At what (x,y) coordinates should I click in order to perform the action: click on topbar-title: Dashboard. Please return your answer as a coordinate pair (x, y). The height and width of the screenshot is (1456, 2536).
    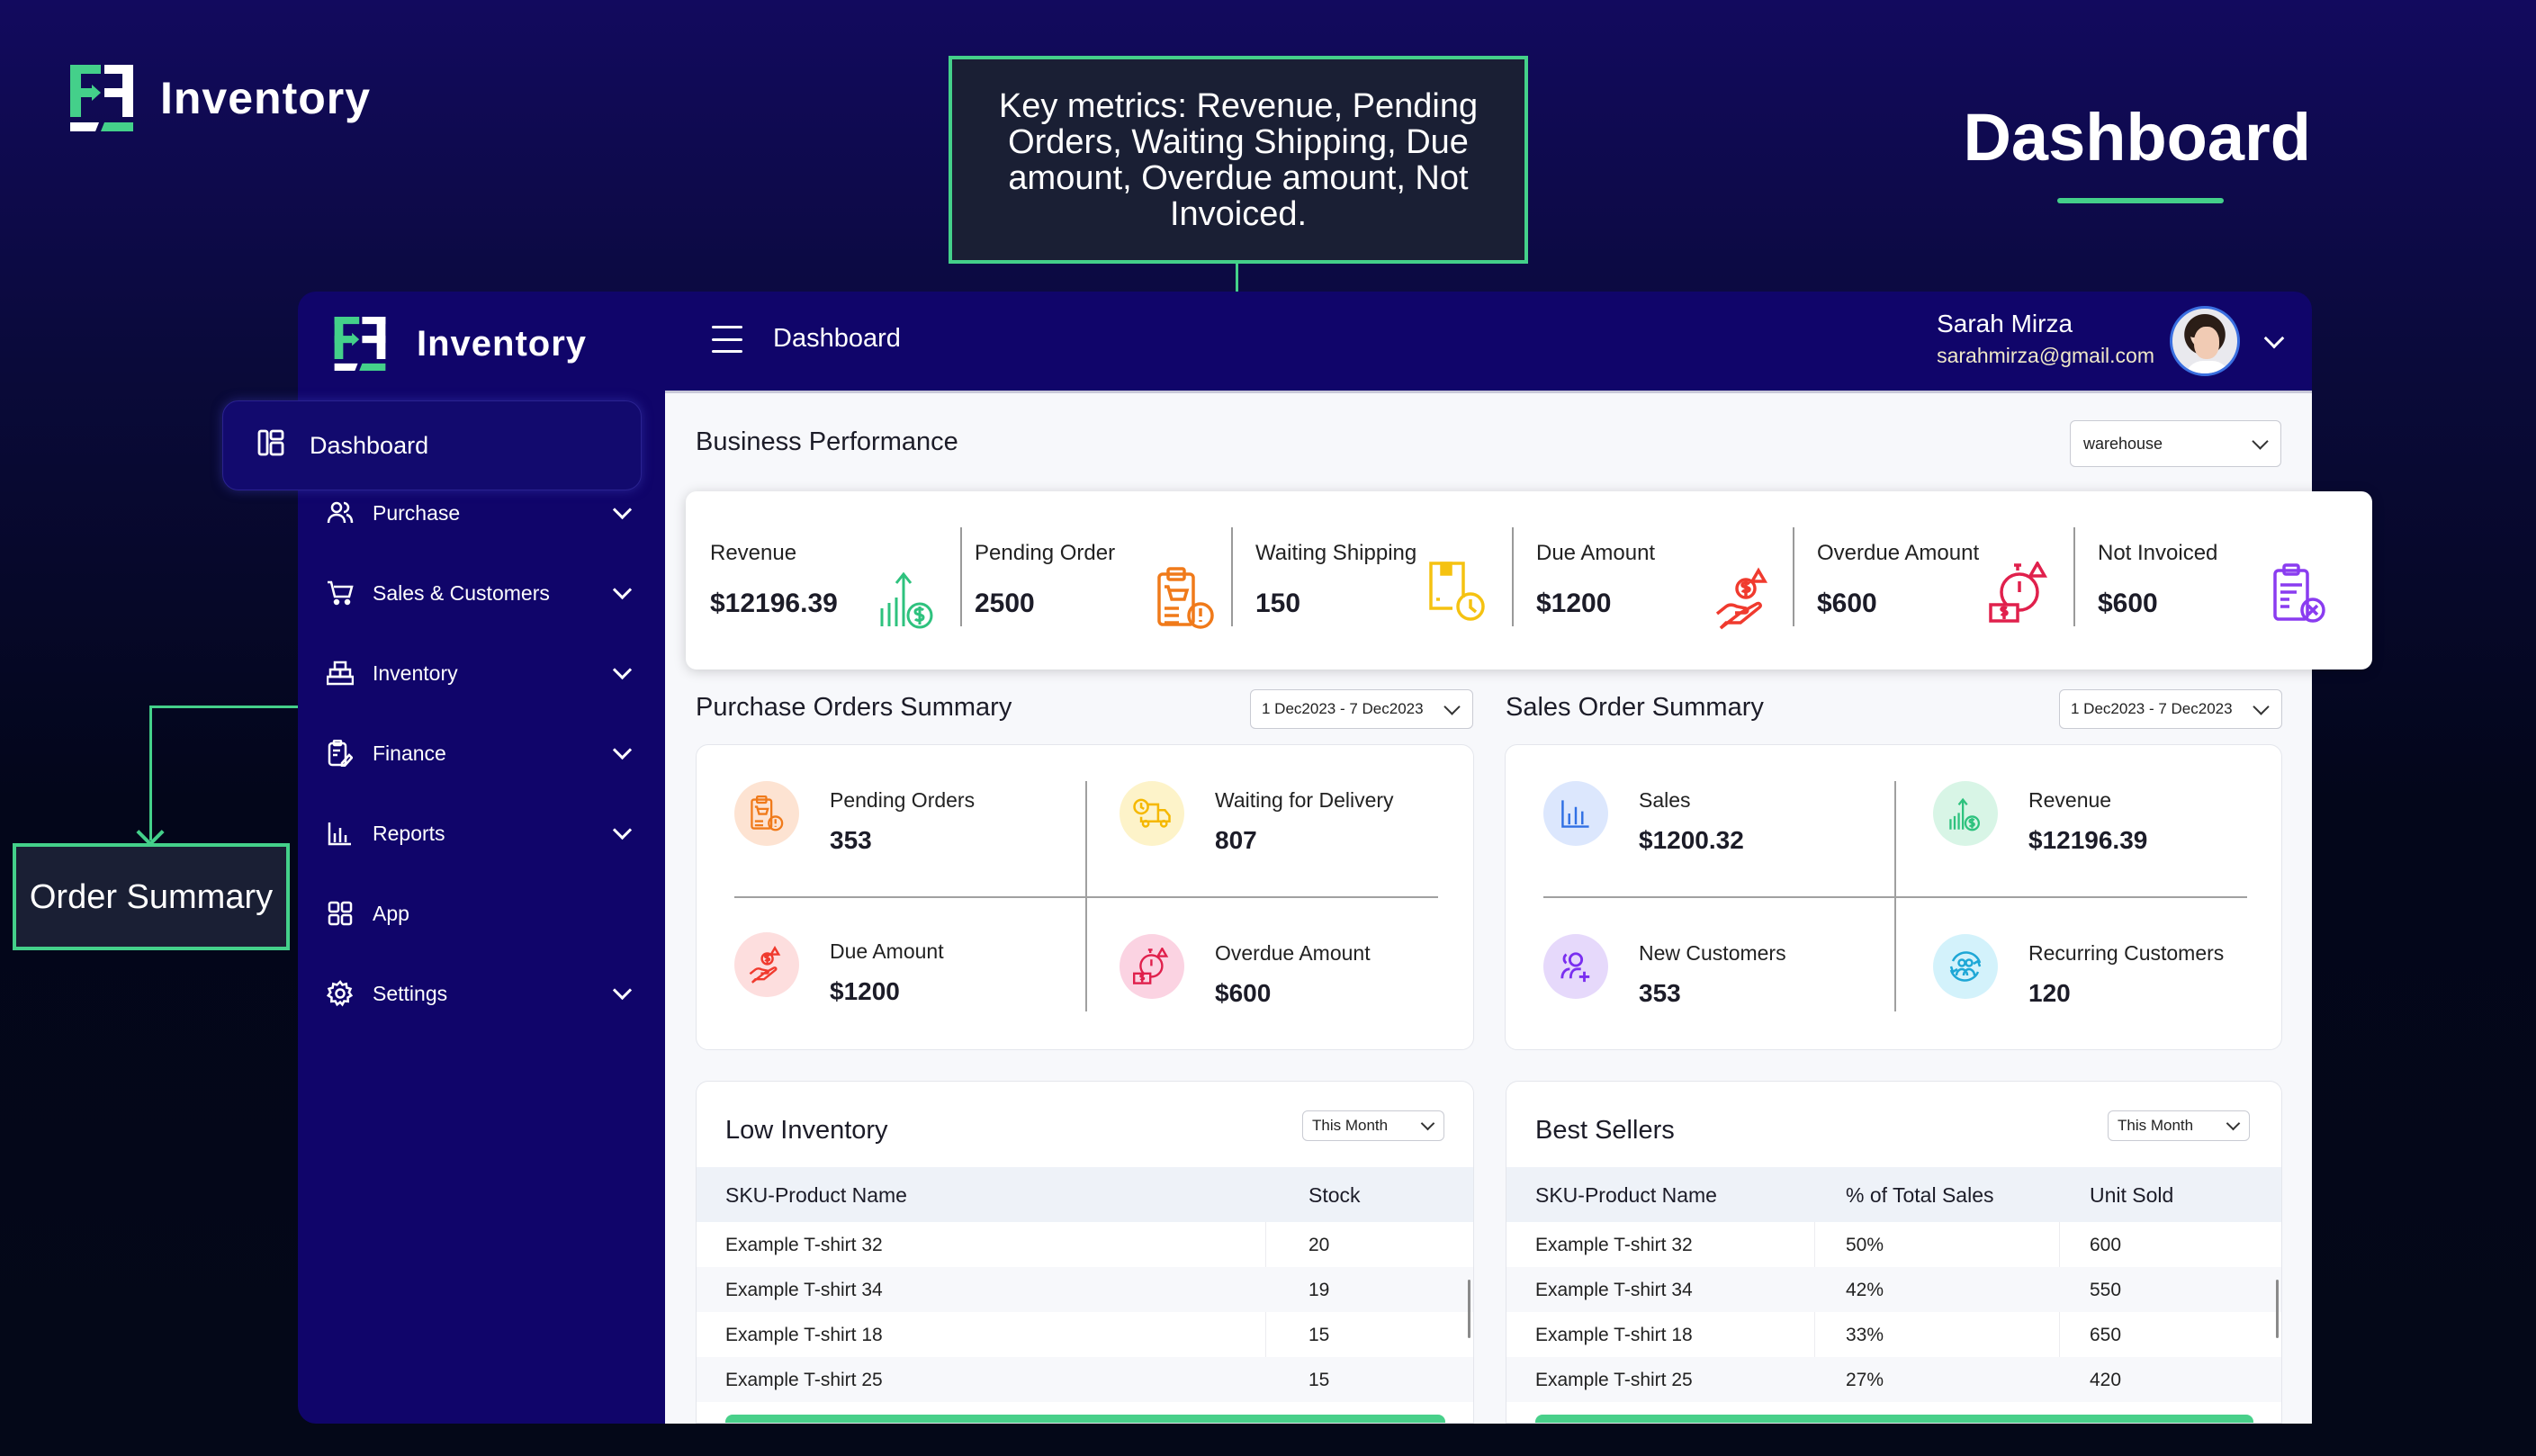
    Looking at the image, I should click on (837, 338).